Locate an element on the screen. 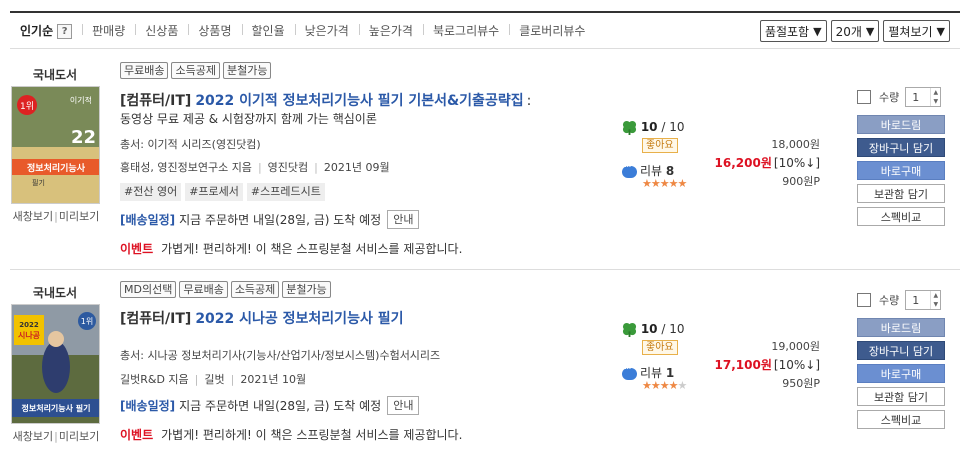  reward-points: 950원P is located at coordinates (801, 383).